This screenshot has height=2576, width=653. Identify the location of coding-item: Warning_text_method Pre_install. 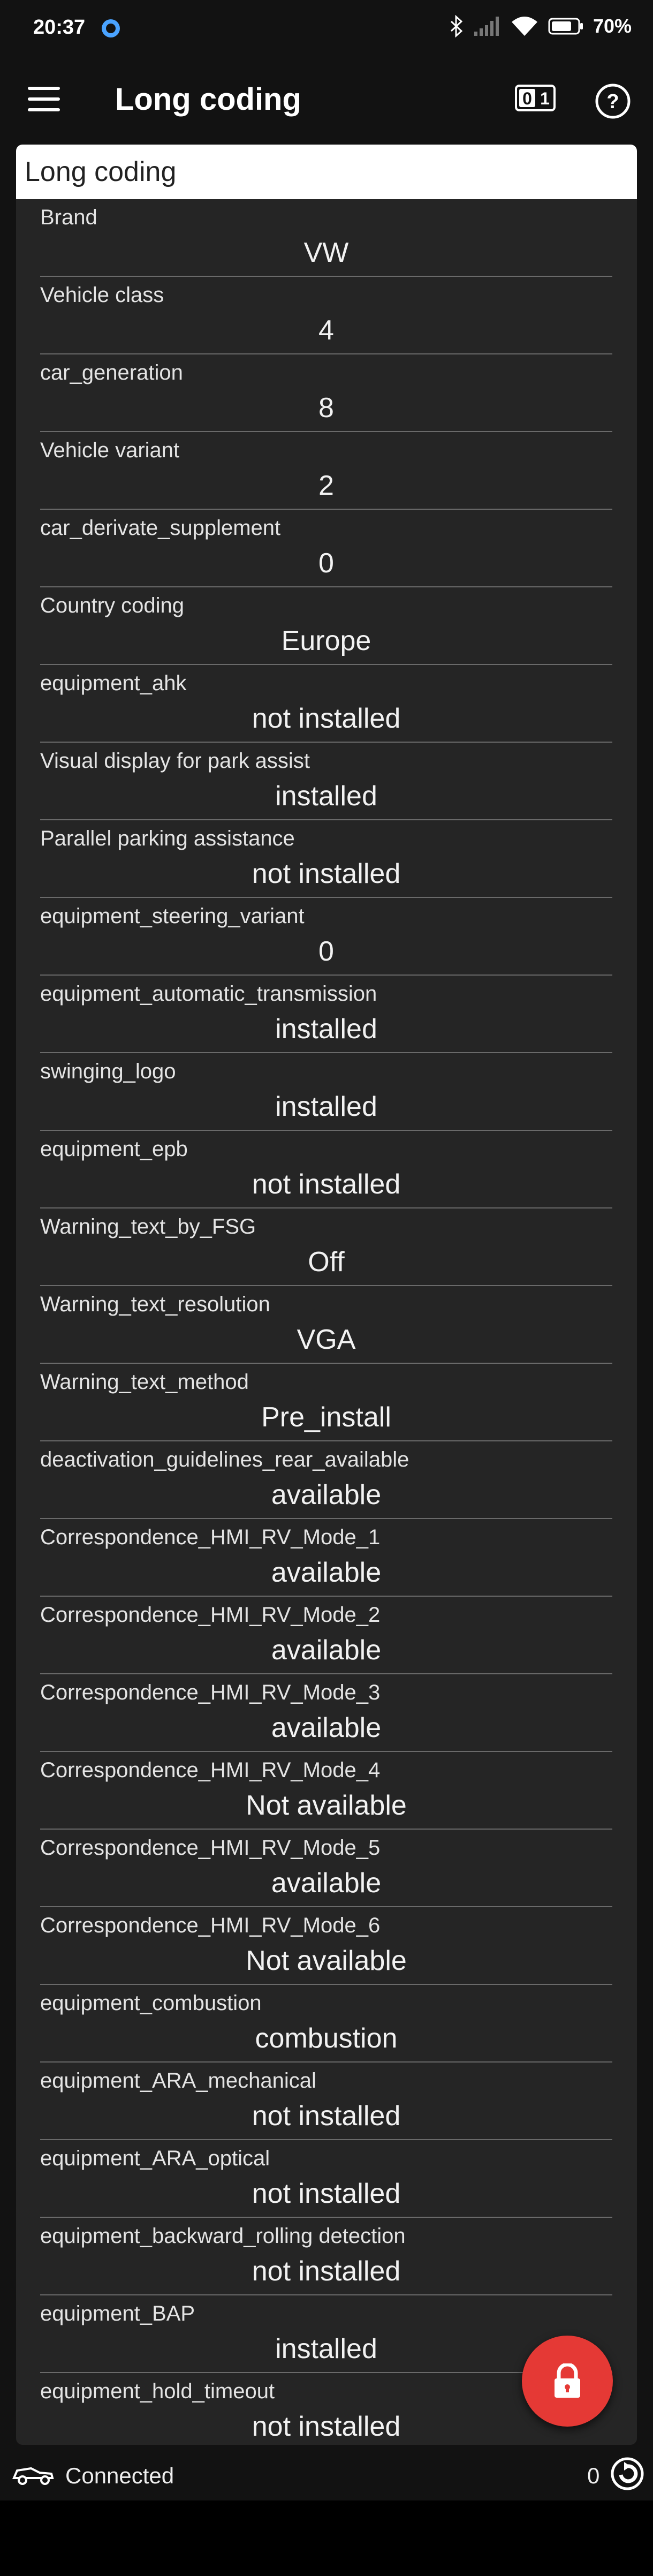
(326, 1402).